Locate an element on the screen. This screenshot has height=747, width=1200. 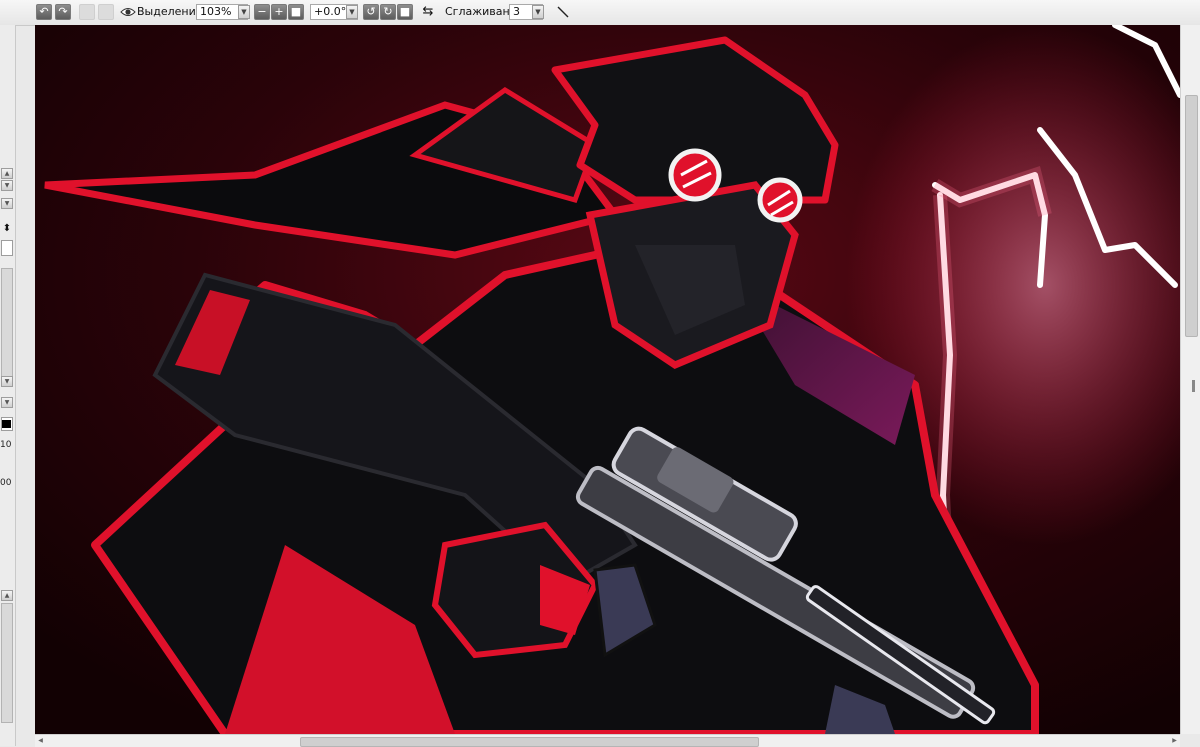
undo-button: ↶ is located at coordinates (44, 12).